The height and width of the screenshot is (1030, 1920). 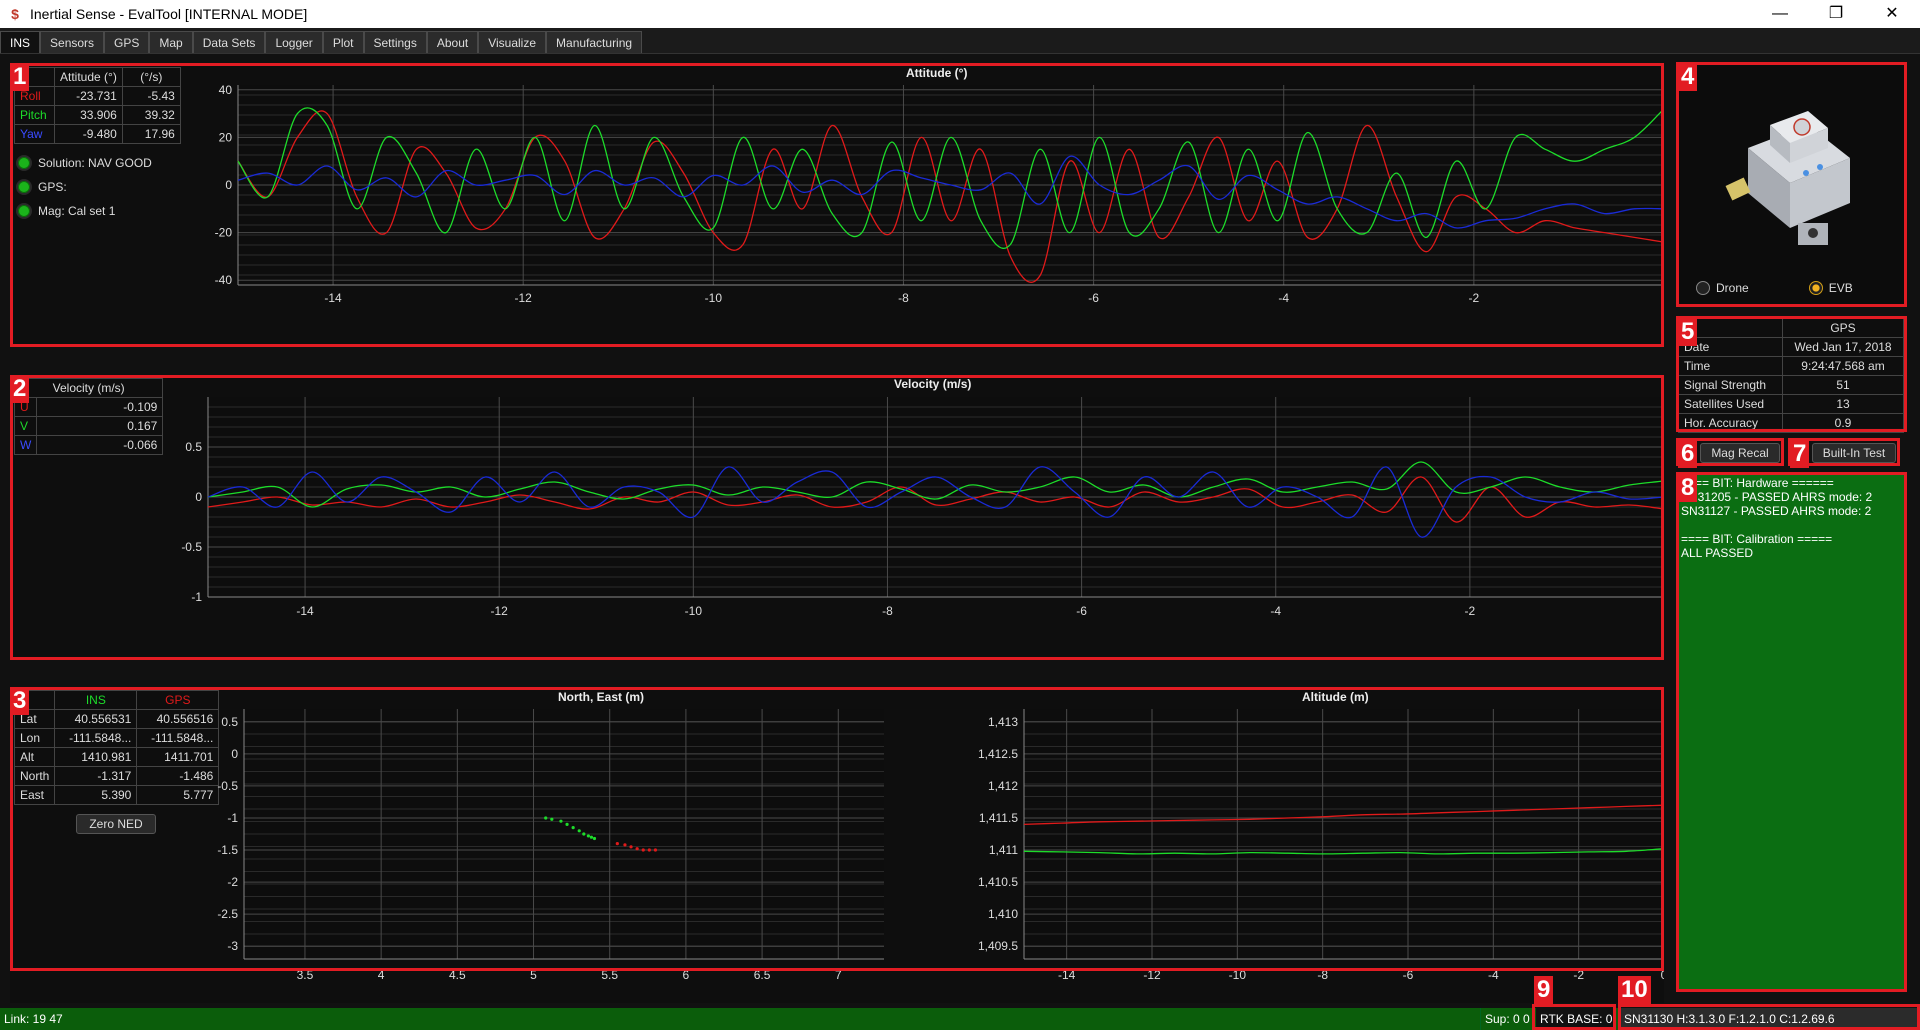 What do you see at coordinates (395, 42) in the screenshot?
I see `tab-settings: Settings` at bounding box center [395, 42].